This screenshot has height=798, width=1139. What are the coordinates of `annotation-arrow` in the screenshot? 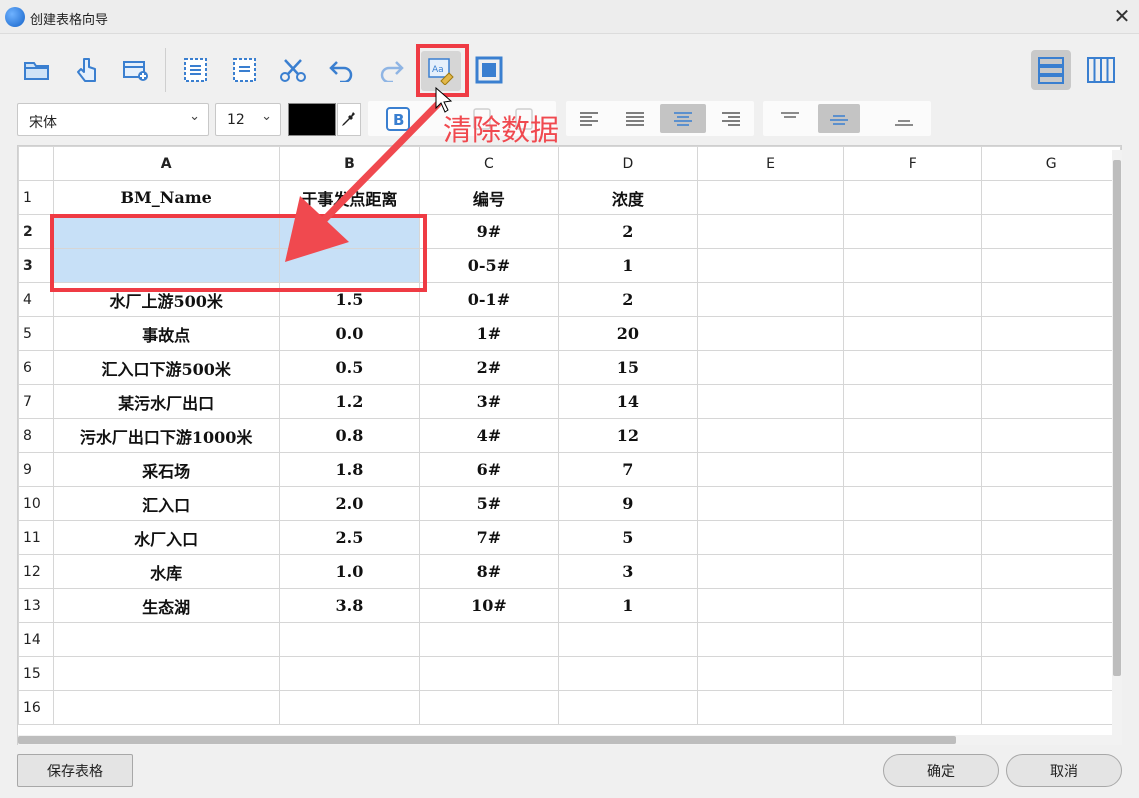 It's located at (369, 174).